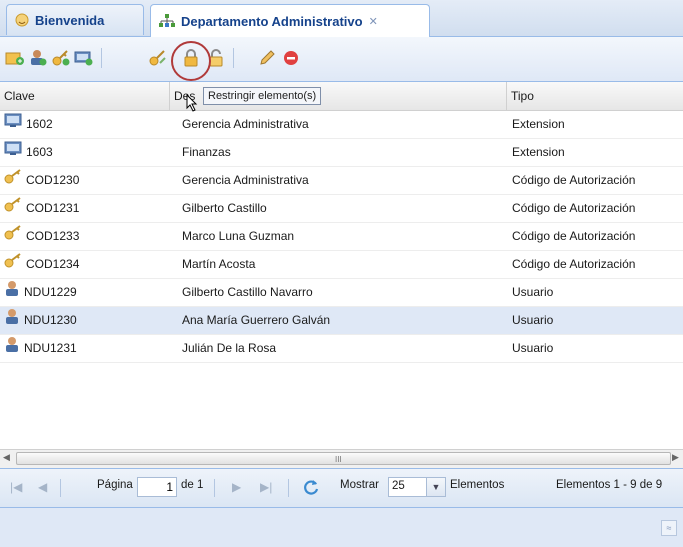 The width and height of the screenshot is (683, 547). I want to click on edit-code-button, so click(158, 58).